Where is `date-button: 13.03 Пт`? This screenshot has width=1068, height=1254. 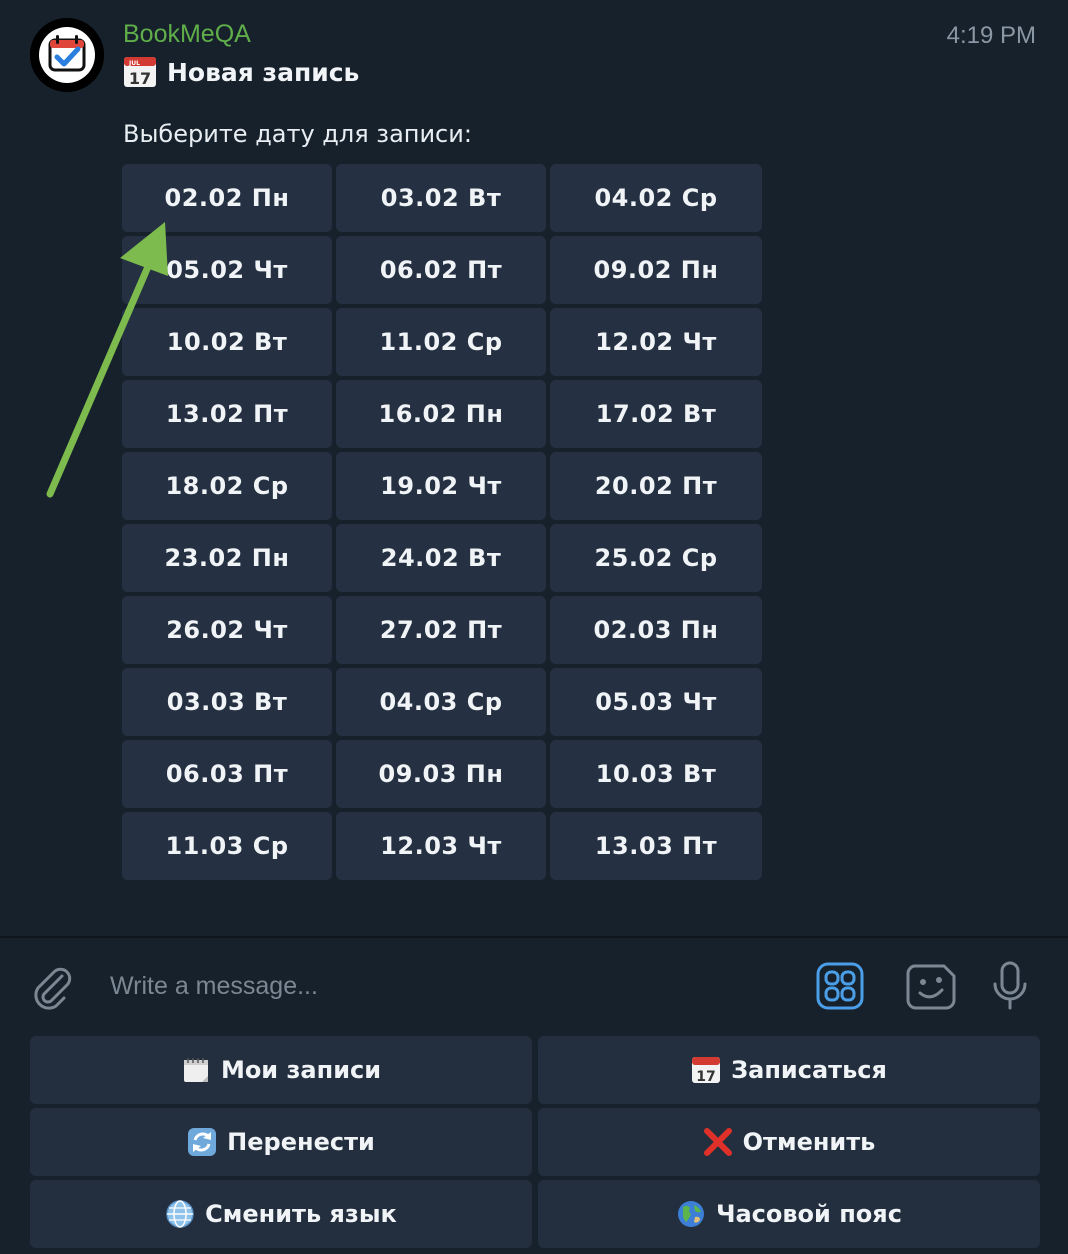
date-button: 13.03 Пт is located at coordinates (656, 846).